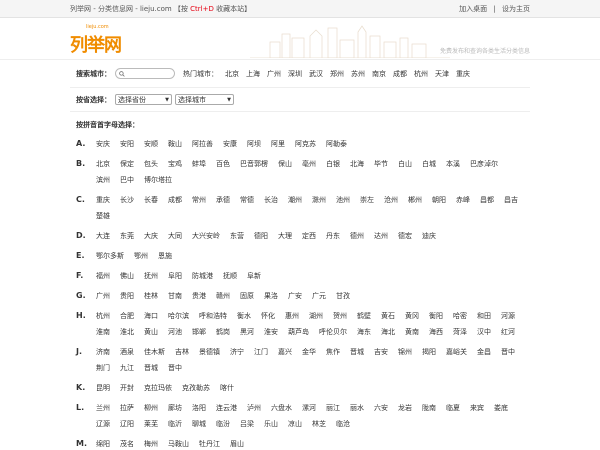 The height and width of the screenshot is (450, 600). Describe the element at coordinates (381, 236) in the screenshot. I see `city-link: 达州` at that location.